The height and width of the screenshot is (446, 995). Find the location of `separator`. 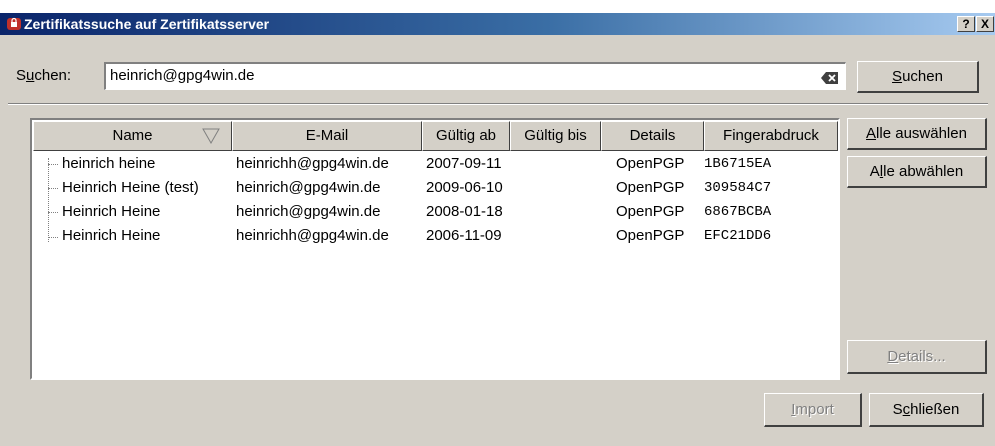

separator is located at coordinates (498, 104).